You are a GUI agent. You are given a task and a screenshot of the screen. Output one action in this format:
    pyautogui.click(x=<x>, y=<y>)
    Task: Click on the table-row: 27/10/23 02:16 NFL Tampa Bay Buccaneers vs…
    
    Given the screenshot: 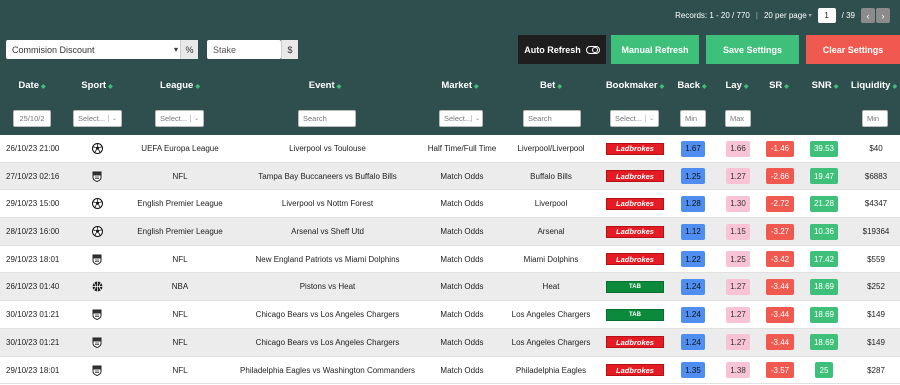 What is the action you would take?
    pyautogui.click(x=450, y=176)
    